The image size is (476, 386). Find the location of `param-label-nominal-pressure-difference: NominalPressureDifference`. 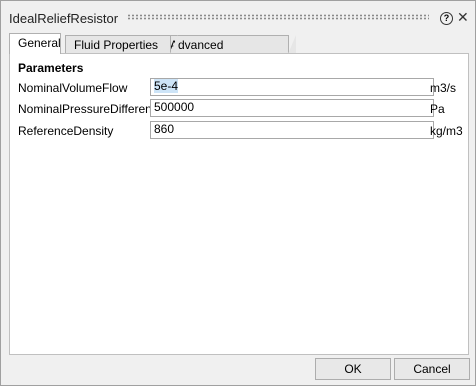

param-label-nominal-pressure-difference: NominalPressureDifference is located at coordinates (91, 109).